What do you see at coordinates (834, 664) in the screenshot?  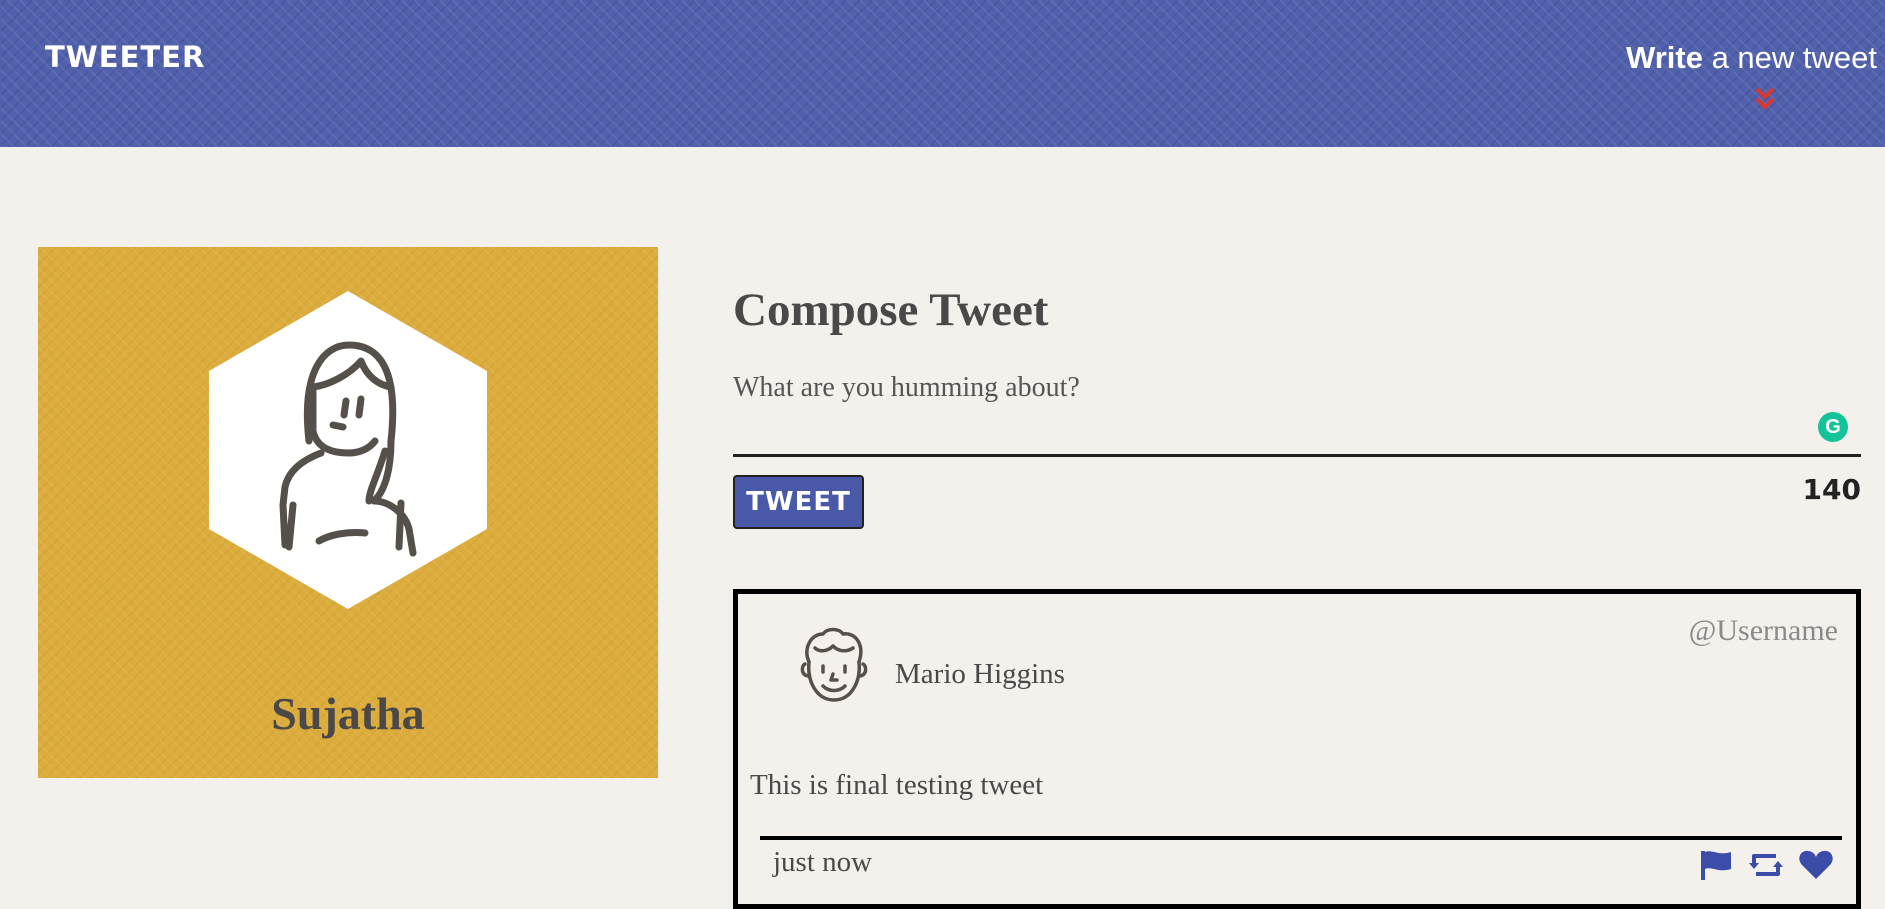 I see `man-avatar-icon` at bounding box center [834, 664].